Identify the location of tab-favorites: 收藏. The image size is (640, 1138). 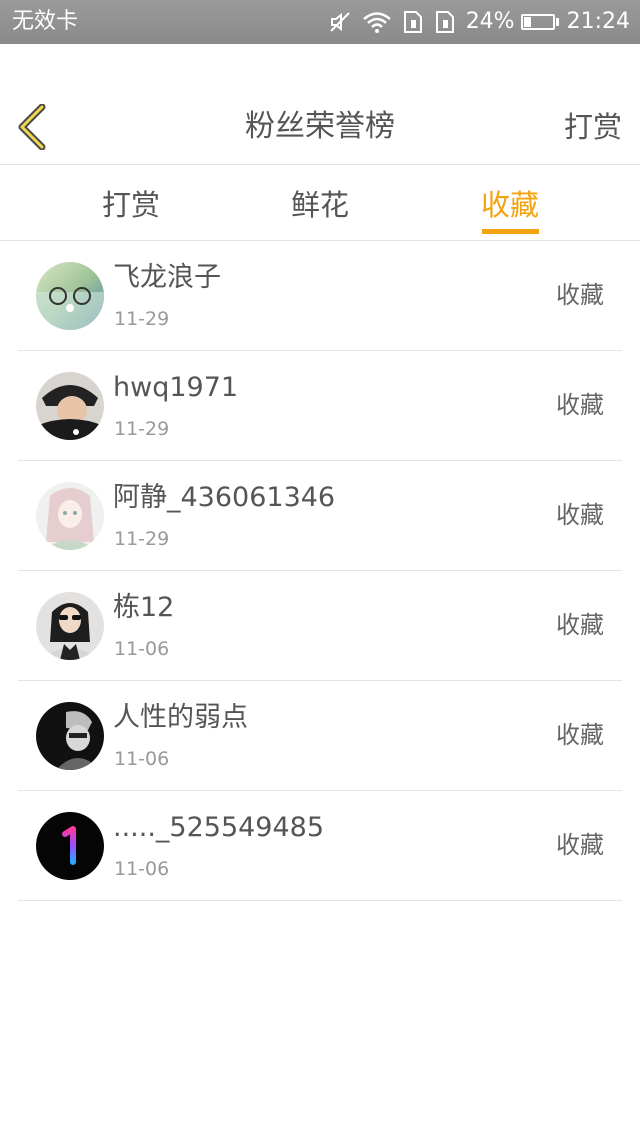
(510, 205).